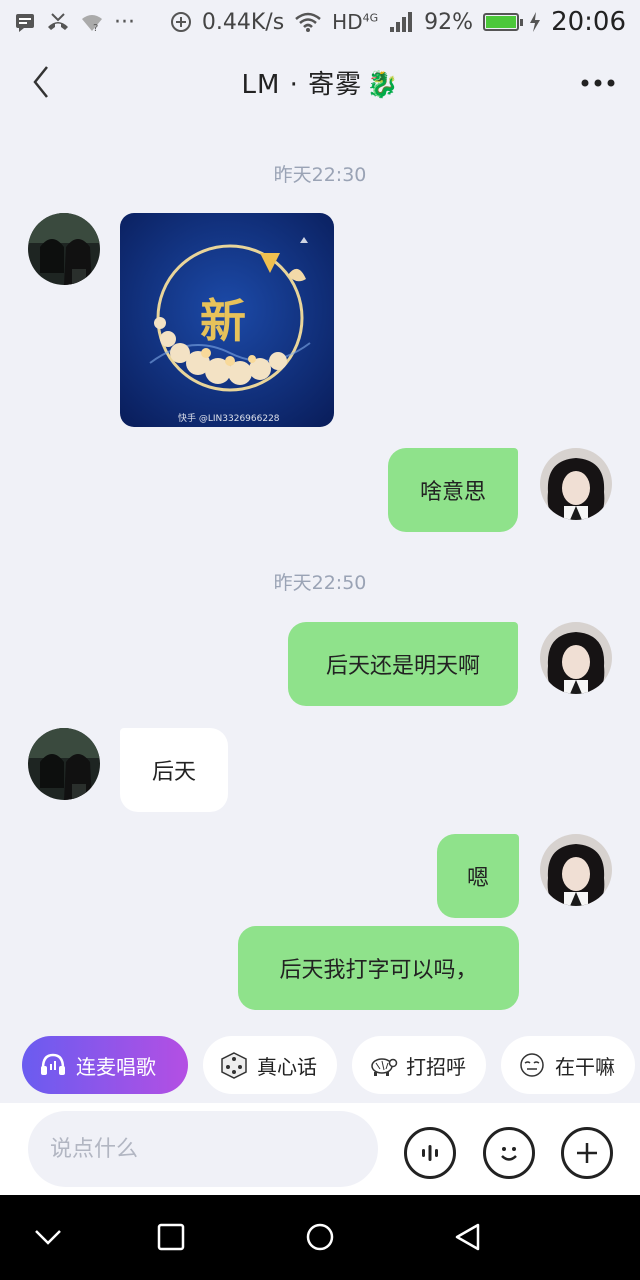 Image resolution: width=640 pixels, height=1280 pixels. I want to click on chip-label: 真心话, so click(287, 1066).